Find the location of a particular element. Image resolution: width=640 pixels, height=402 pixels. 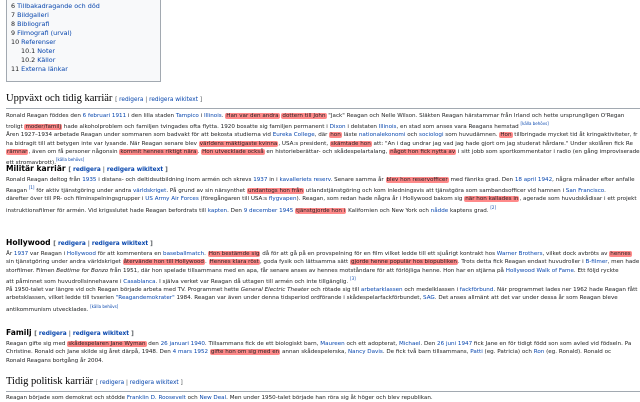

text-fragment: , även om få personer någonsin is located at coordinates (74, 152).